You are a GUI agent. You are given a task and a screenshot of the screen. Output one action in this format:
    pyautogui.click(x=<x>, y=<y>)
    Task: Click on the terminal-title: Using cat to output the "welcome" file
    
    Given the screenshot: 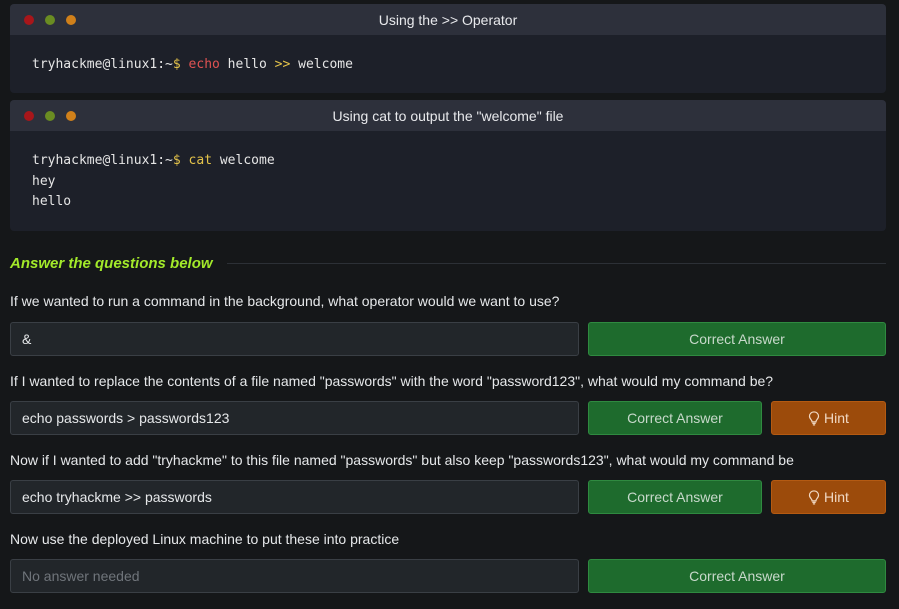 What is the action you would take?
    pyautogui.click(x=448, y=115)
    